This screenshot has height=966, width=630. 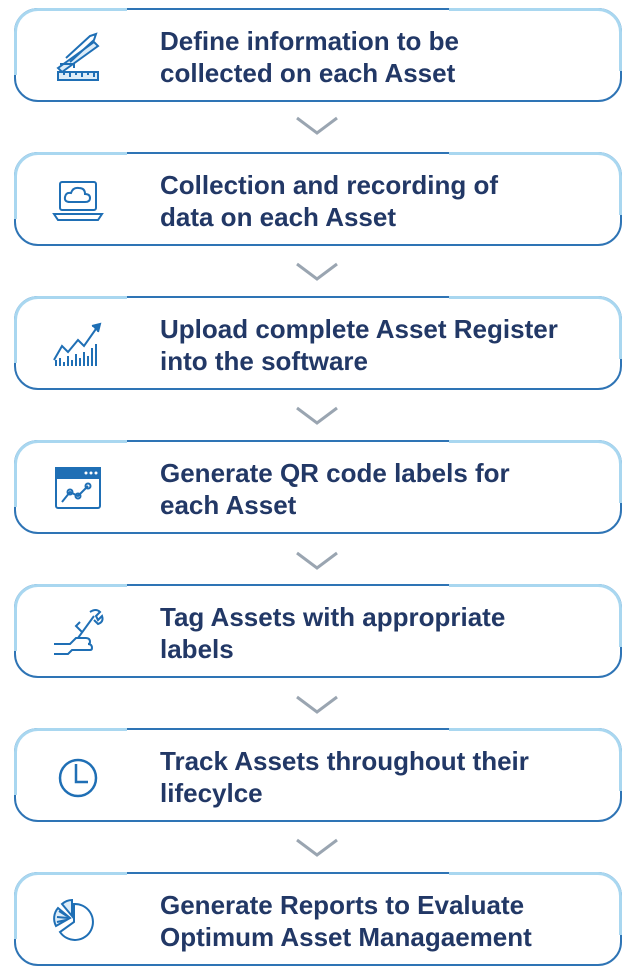 I want to click on clock-icon, so click(x=78, y=776).